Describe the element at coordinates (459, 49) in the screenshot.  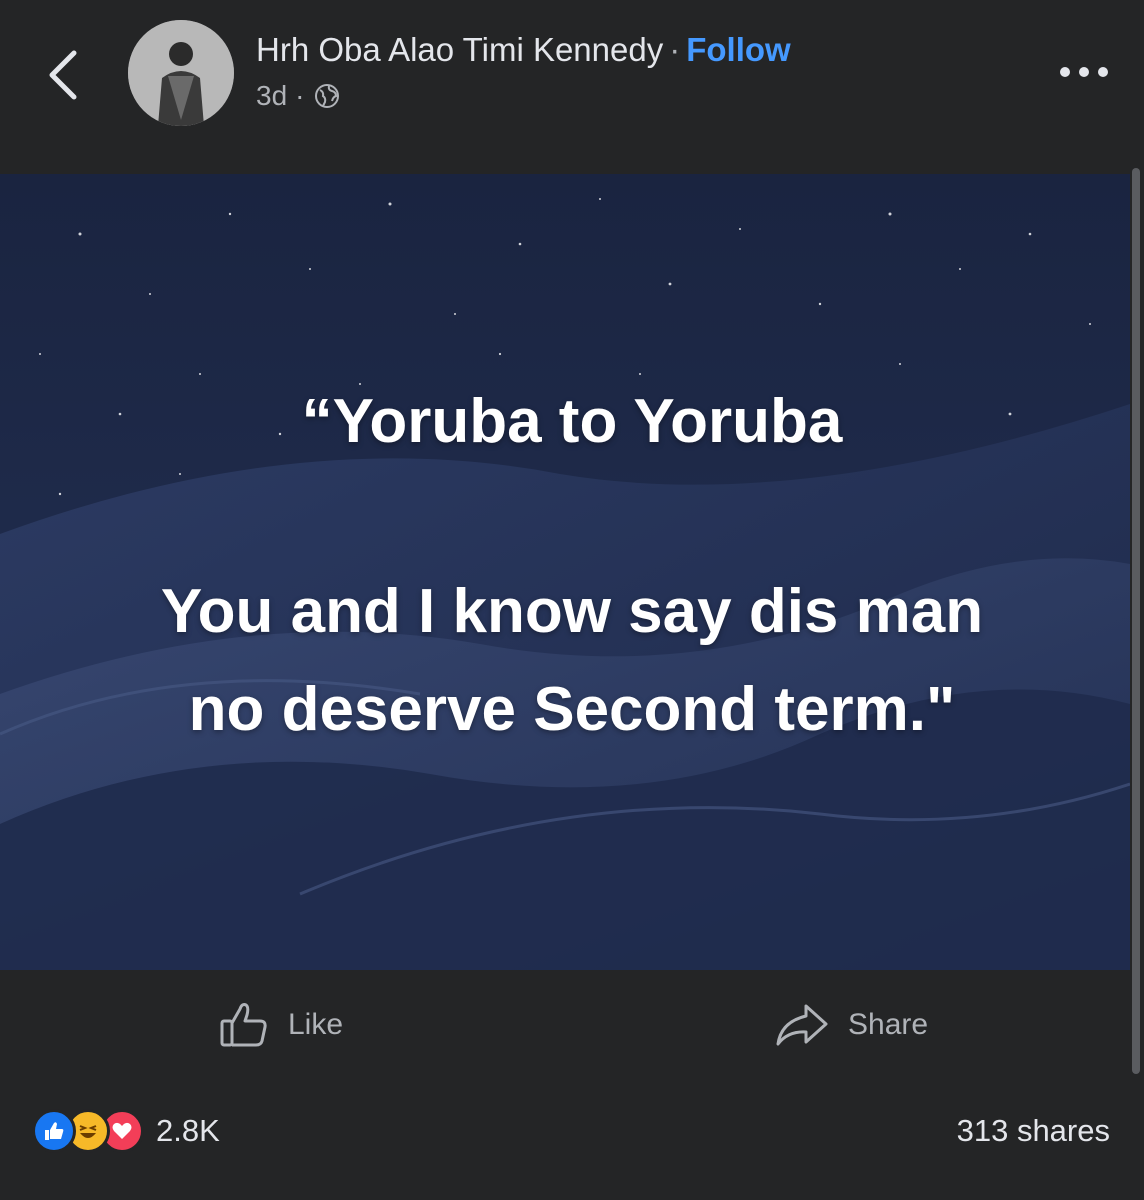
I see `author-name: Hrh Oba Alao Timi Kennedy` at that location.